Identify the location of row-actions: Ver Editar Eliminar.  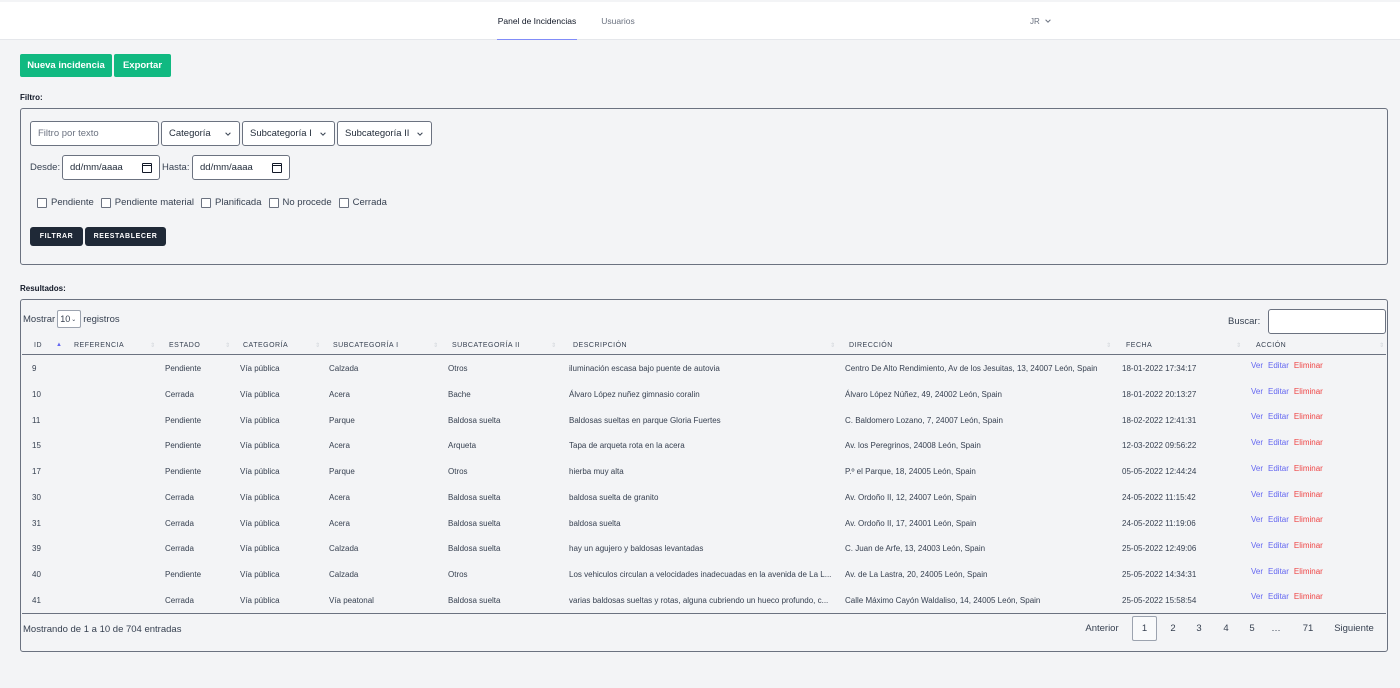
(1287, 574).